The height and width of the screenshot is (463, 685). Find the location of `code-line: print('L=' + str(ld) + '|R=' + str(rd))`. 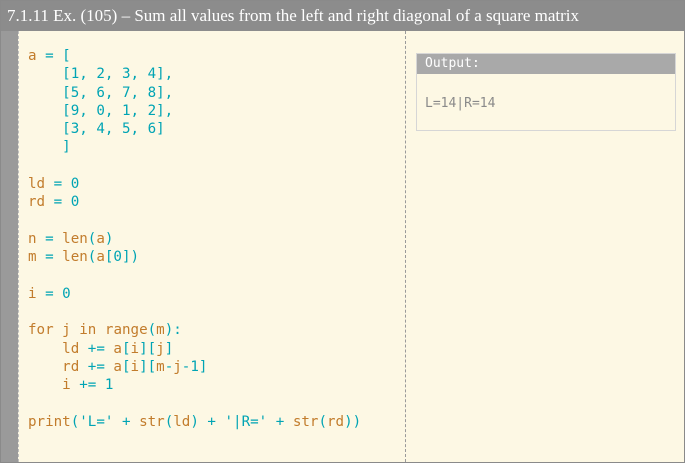

code-line: print('L=' + str(ld) + '|R=' + str(rd)) is located at coordinates (194, 422).